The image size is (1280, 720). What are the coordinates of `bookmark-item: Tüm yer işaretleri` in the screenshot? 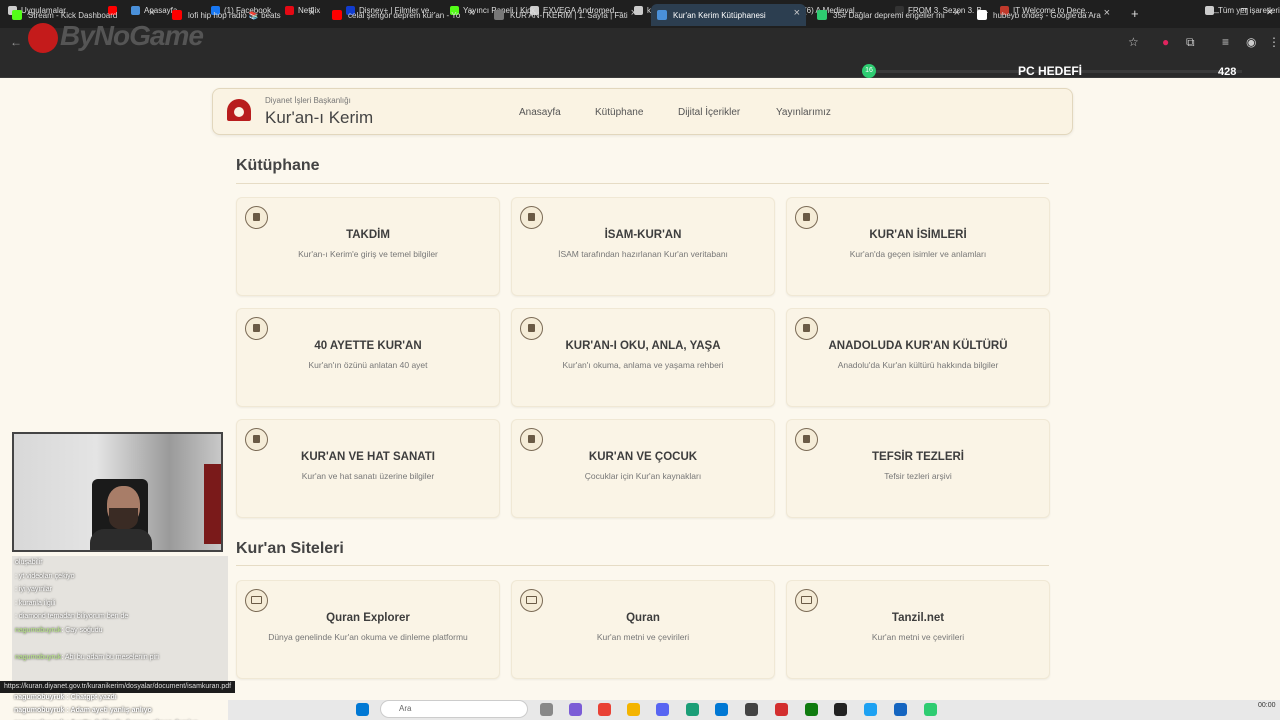 It's located at (1242, 10).